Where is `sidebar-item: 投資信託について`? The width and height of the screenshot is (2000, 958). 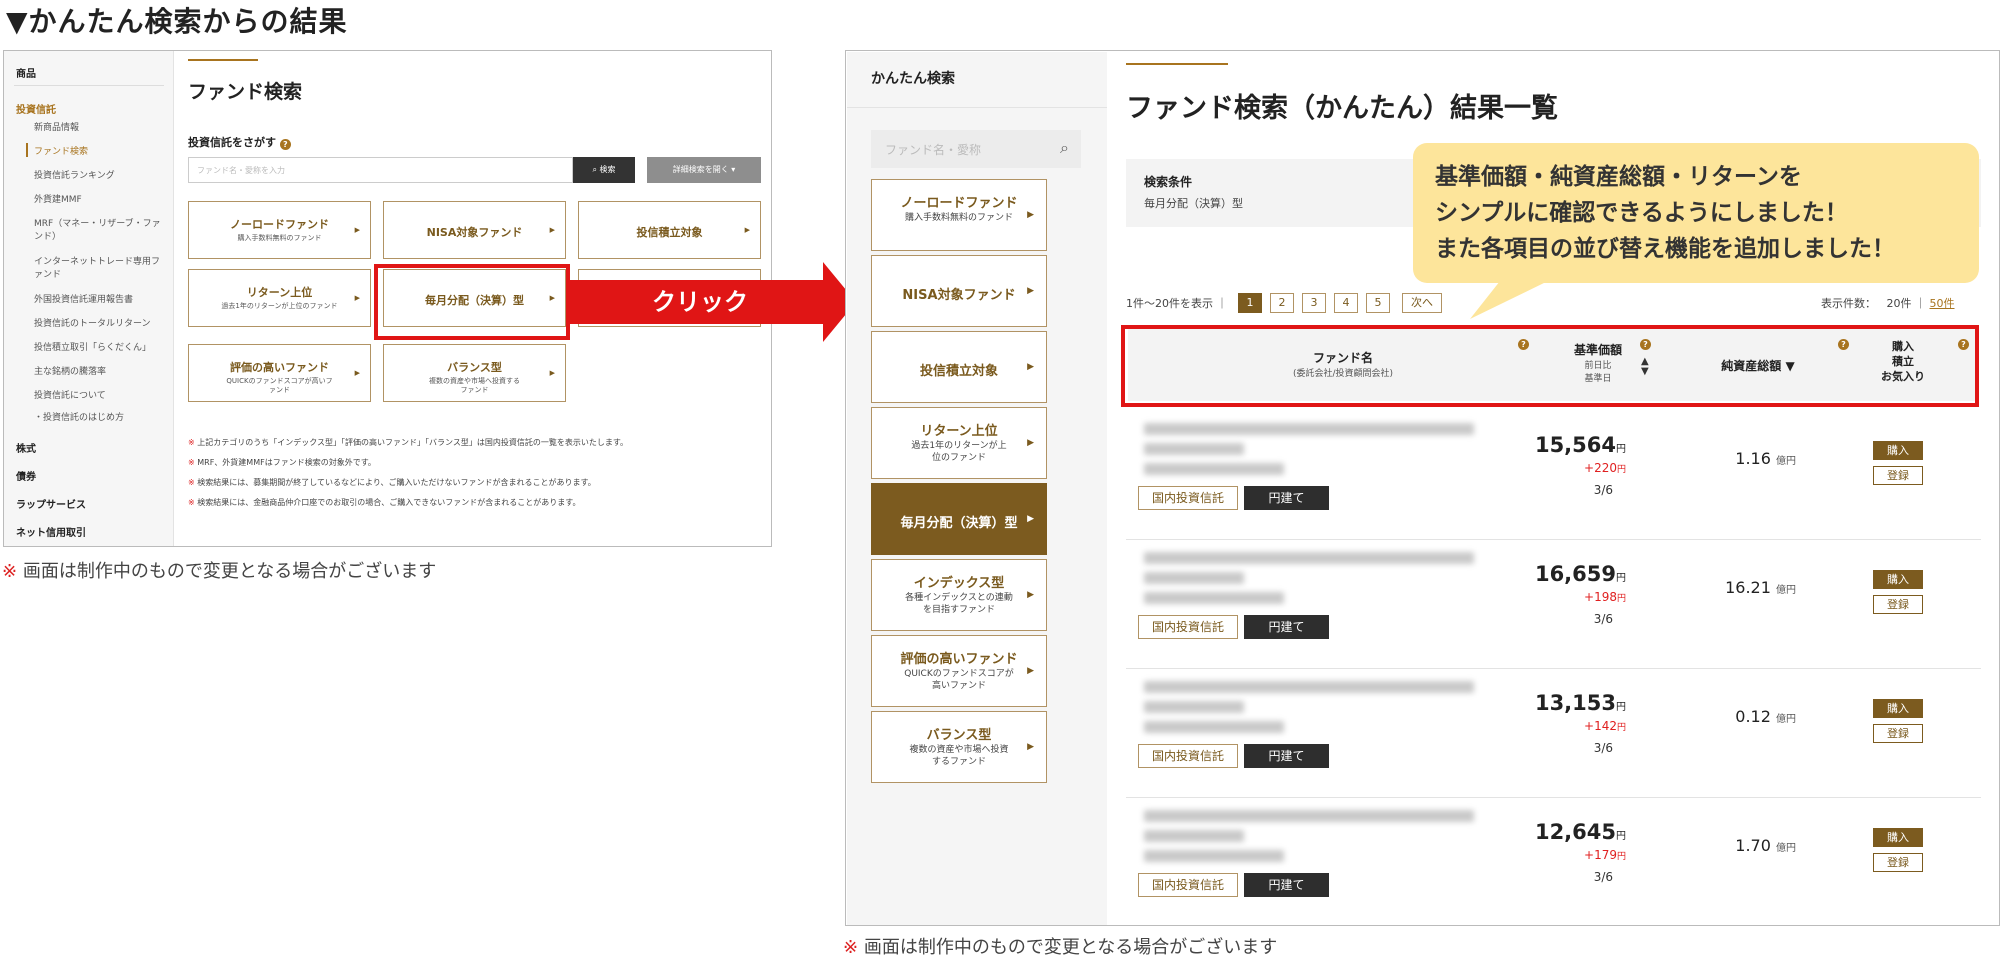 sidebar-item: 投資信託について is located at coordinates (99, 396).